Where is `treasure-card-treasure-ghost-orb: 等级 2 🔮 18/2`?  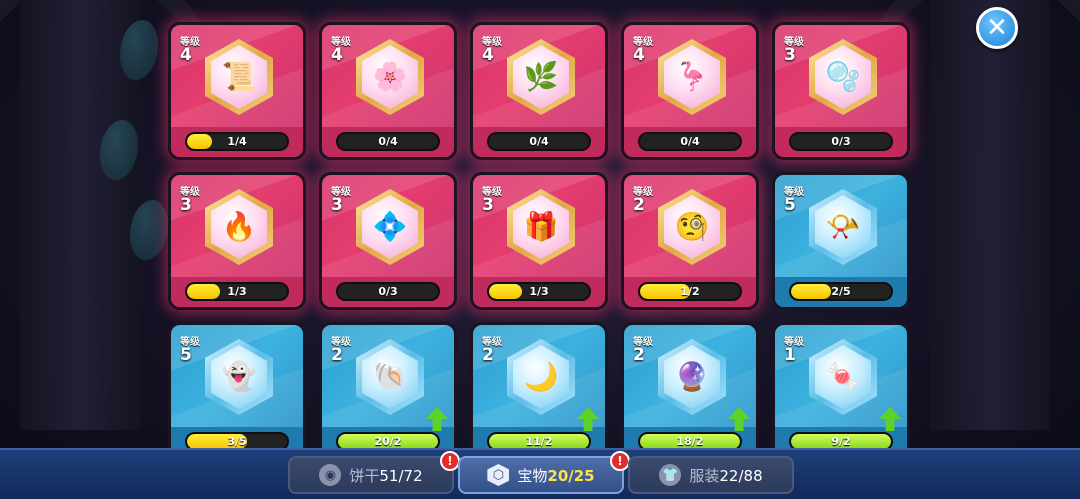 treasure-card-treasure-ghost-orb: 等级 2 🔮 18/2 is located at coordinates (690, 391).